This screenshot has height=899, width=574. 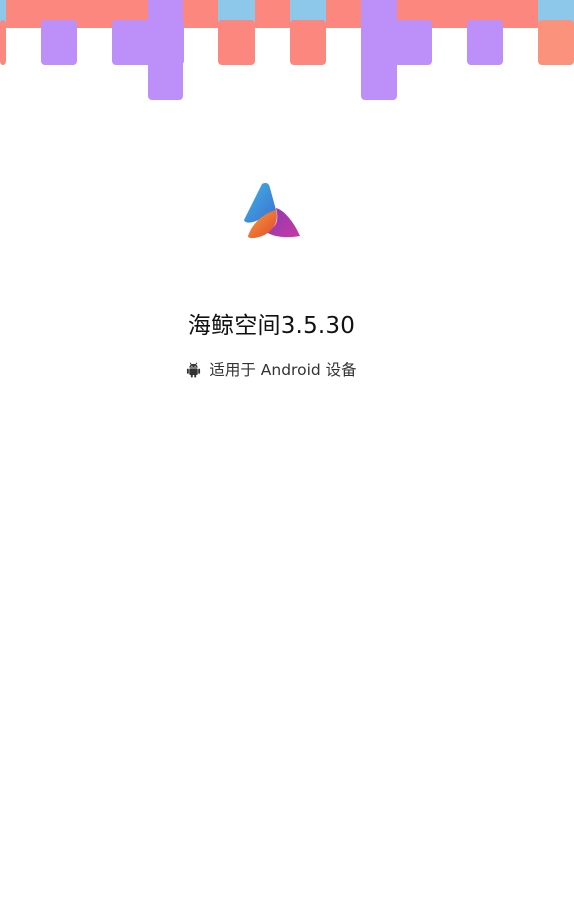 What do you see at coordinates (283, 370) in the screenshot?
I see `platform-label: 适用于 Android 设备` at bounding box center [283, 370].